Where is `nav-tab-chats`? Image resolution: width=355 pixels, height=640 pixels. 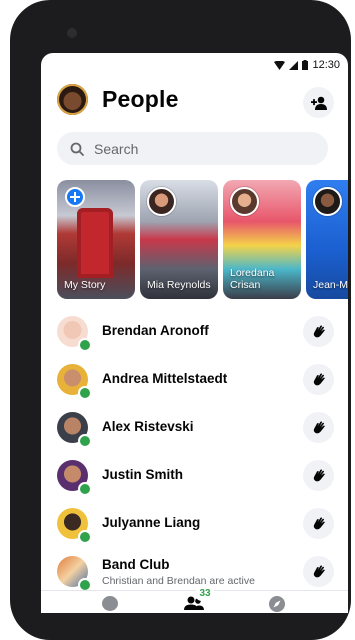
nav-tab-chats is located at coordinates (110, 604).